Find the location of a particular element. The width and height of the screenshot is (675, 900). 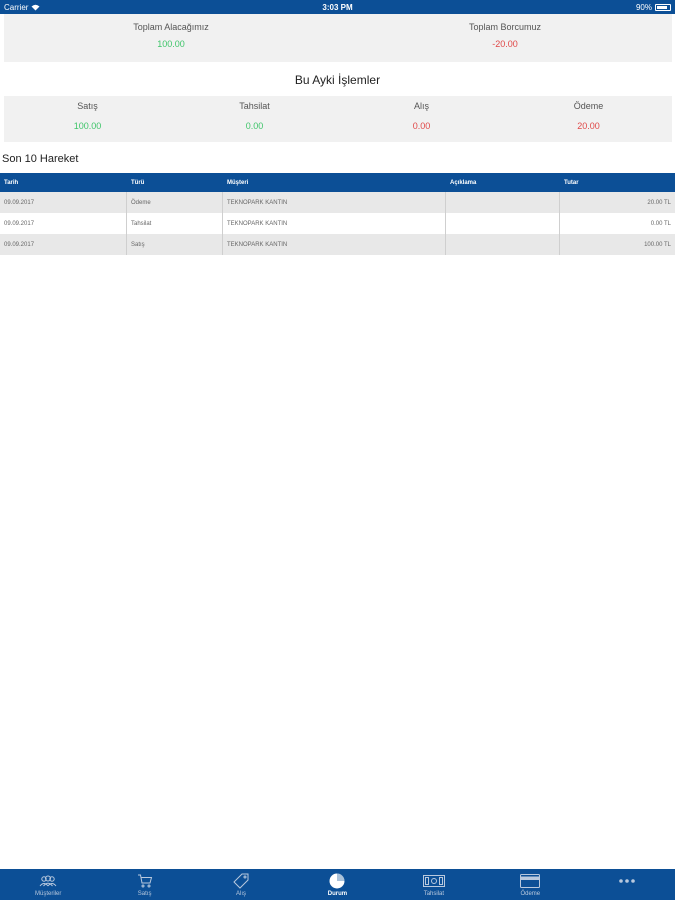

credit-card-icon is located at coordinates (530, 881).